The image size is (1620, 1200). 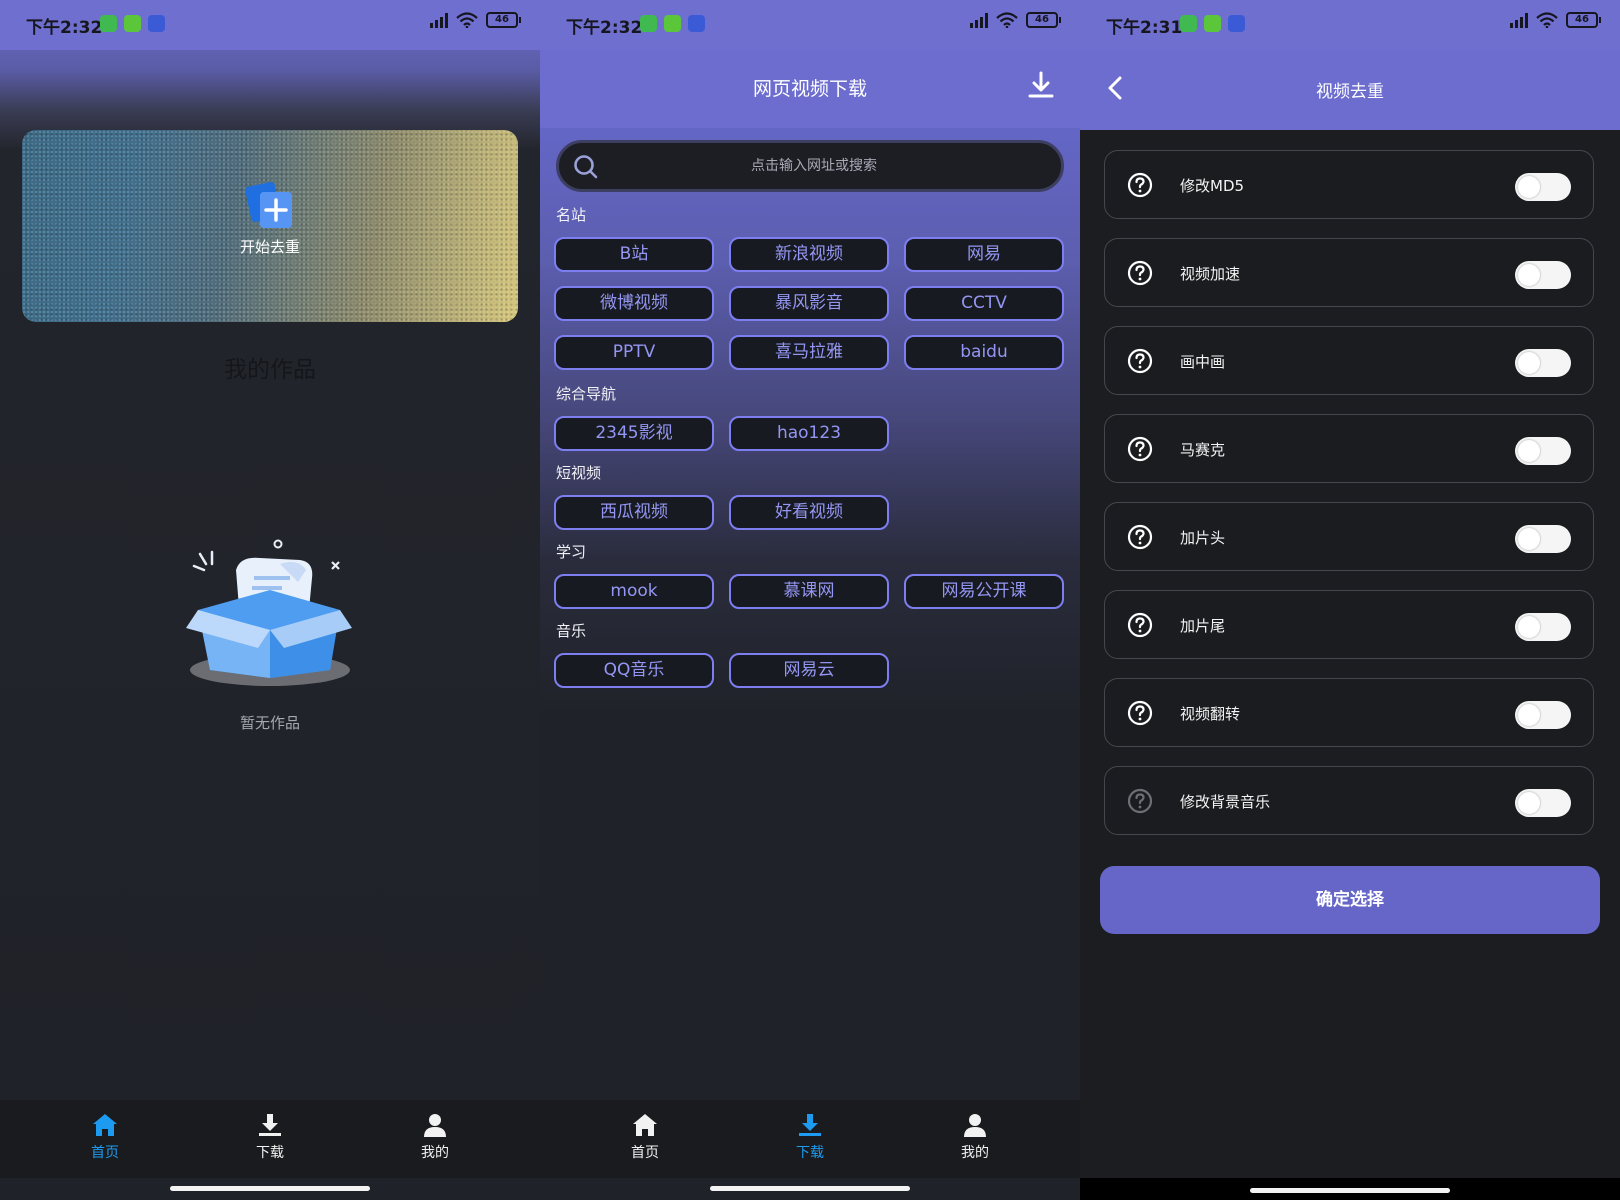 I want to click on dedup-option-row: 加片头, so click(x=1349, y=536).